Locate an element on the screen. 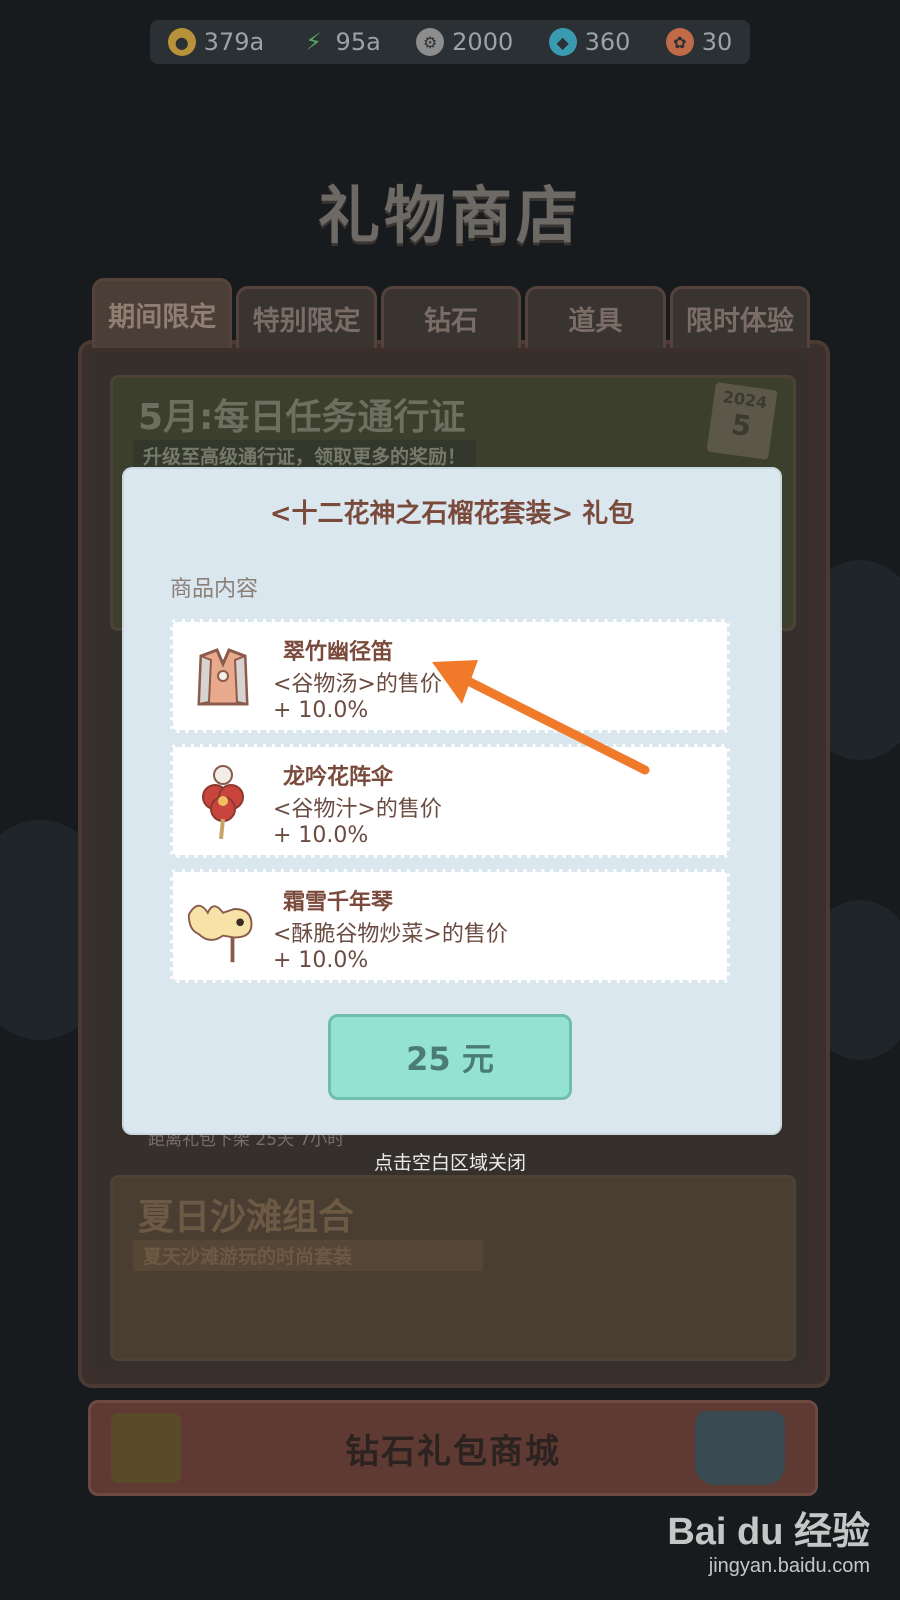  flower-umbrella-icon is located at coordinates (223, 803).